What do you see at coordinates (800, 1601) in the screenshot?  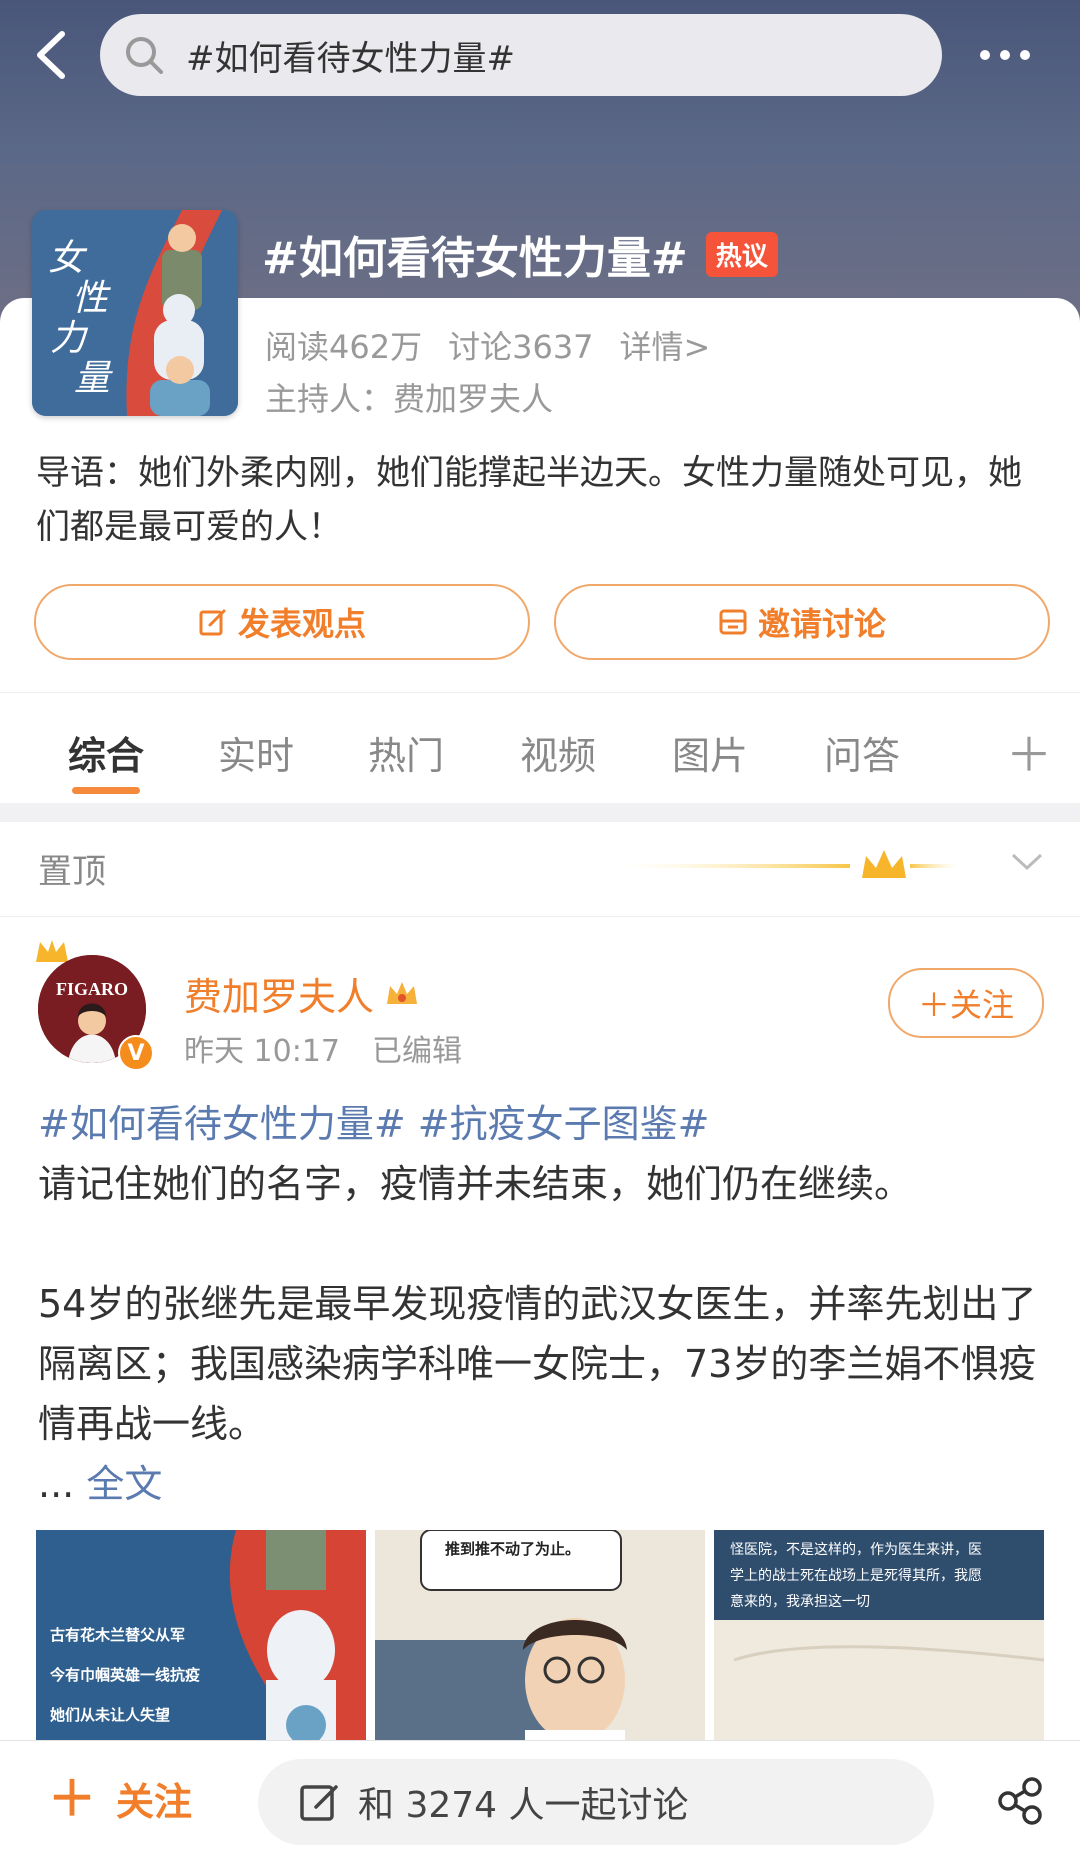 I see `image-caption: 意来的，我承担这一切` at bounding box center [800, 1601].